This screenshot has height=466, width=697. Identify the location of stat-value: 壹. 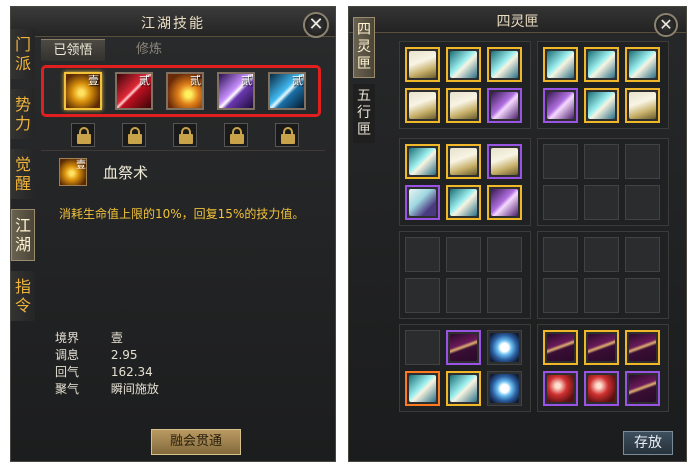
(116, 338).